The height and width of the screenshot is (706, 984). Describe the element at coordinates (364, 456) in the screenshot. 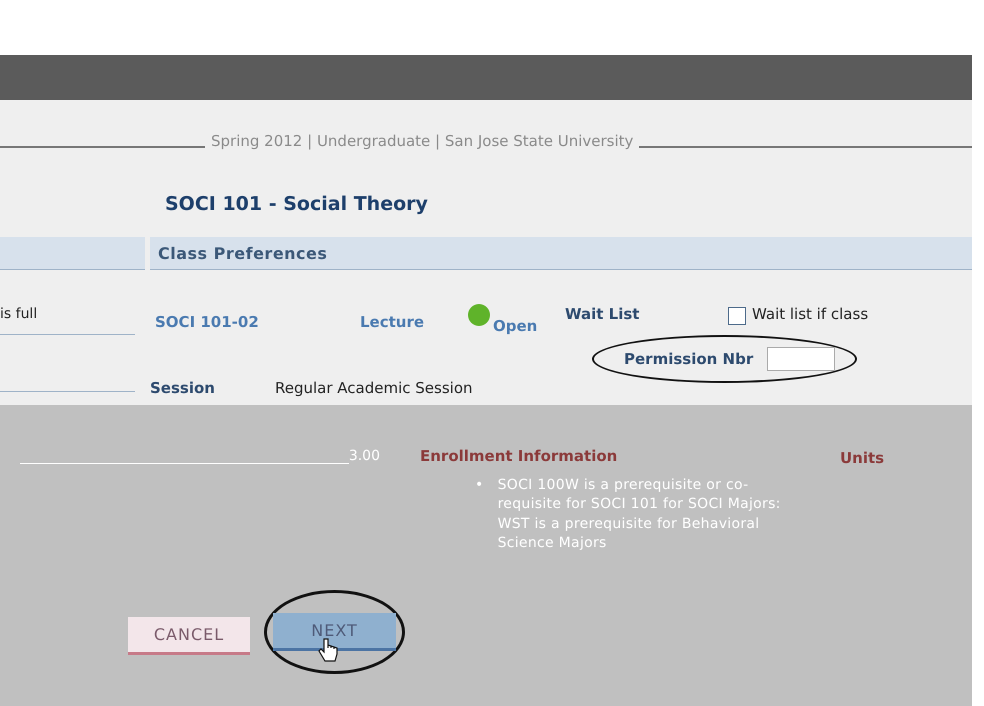

I see `units-value: 3.00` at that location.